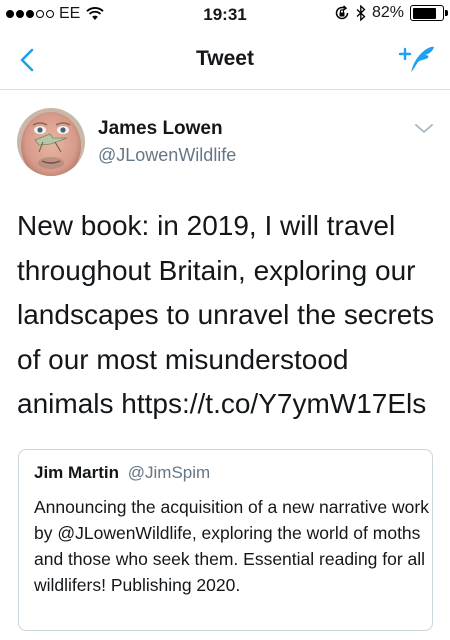  Describe the element at coordinates (169, 472) in the screenshot. I see `quoted-author-handle: @JimSpim` at that location.